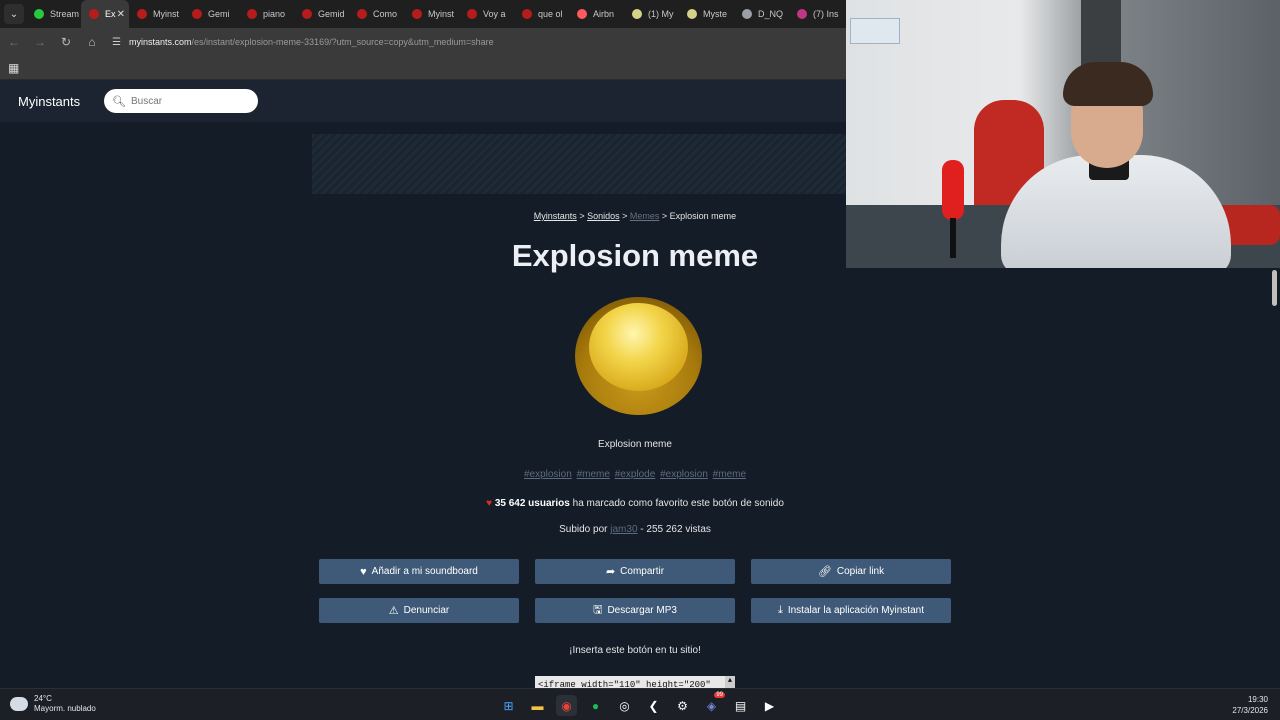 Image resolution: width=1280 pixels, height=720 pixels. What do you see at coordinates (771, 14) in the screenshot?
I see `tab-label: D_NQ` at bounding box center [771, 14].